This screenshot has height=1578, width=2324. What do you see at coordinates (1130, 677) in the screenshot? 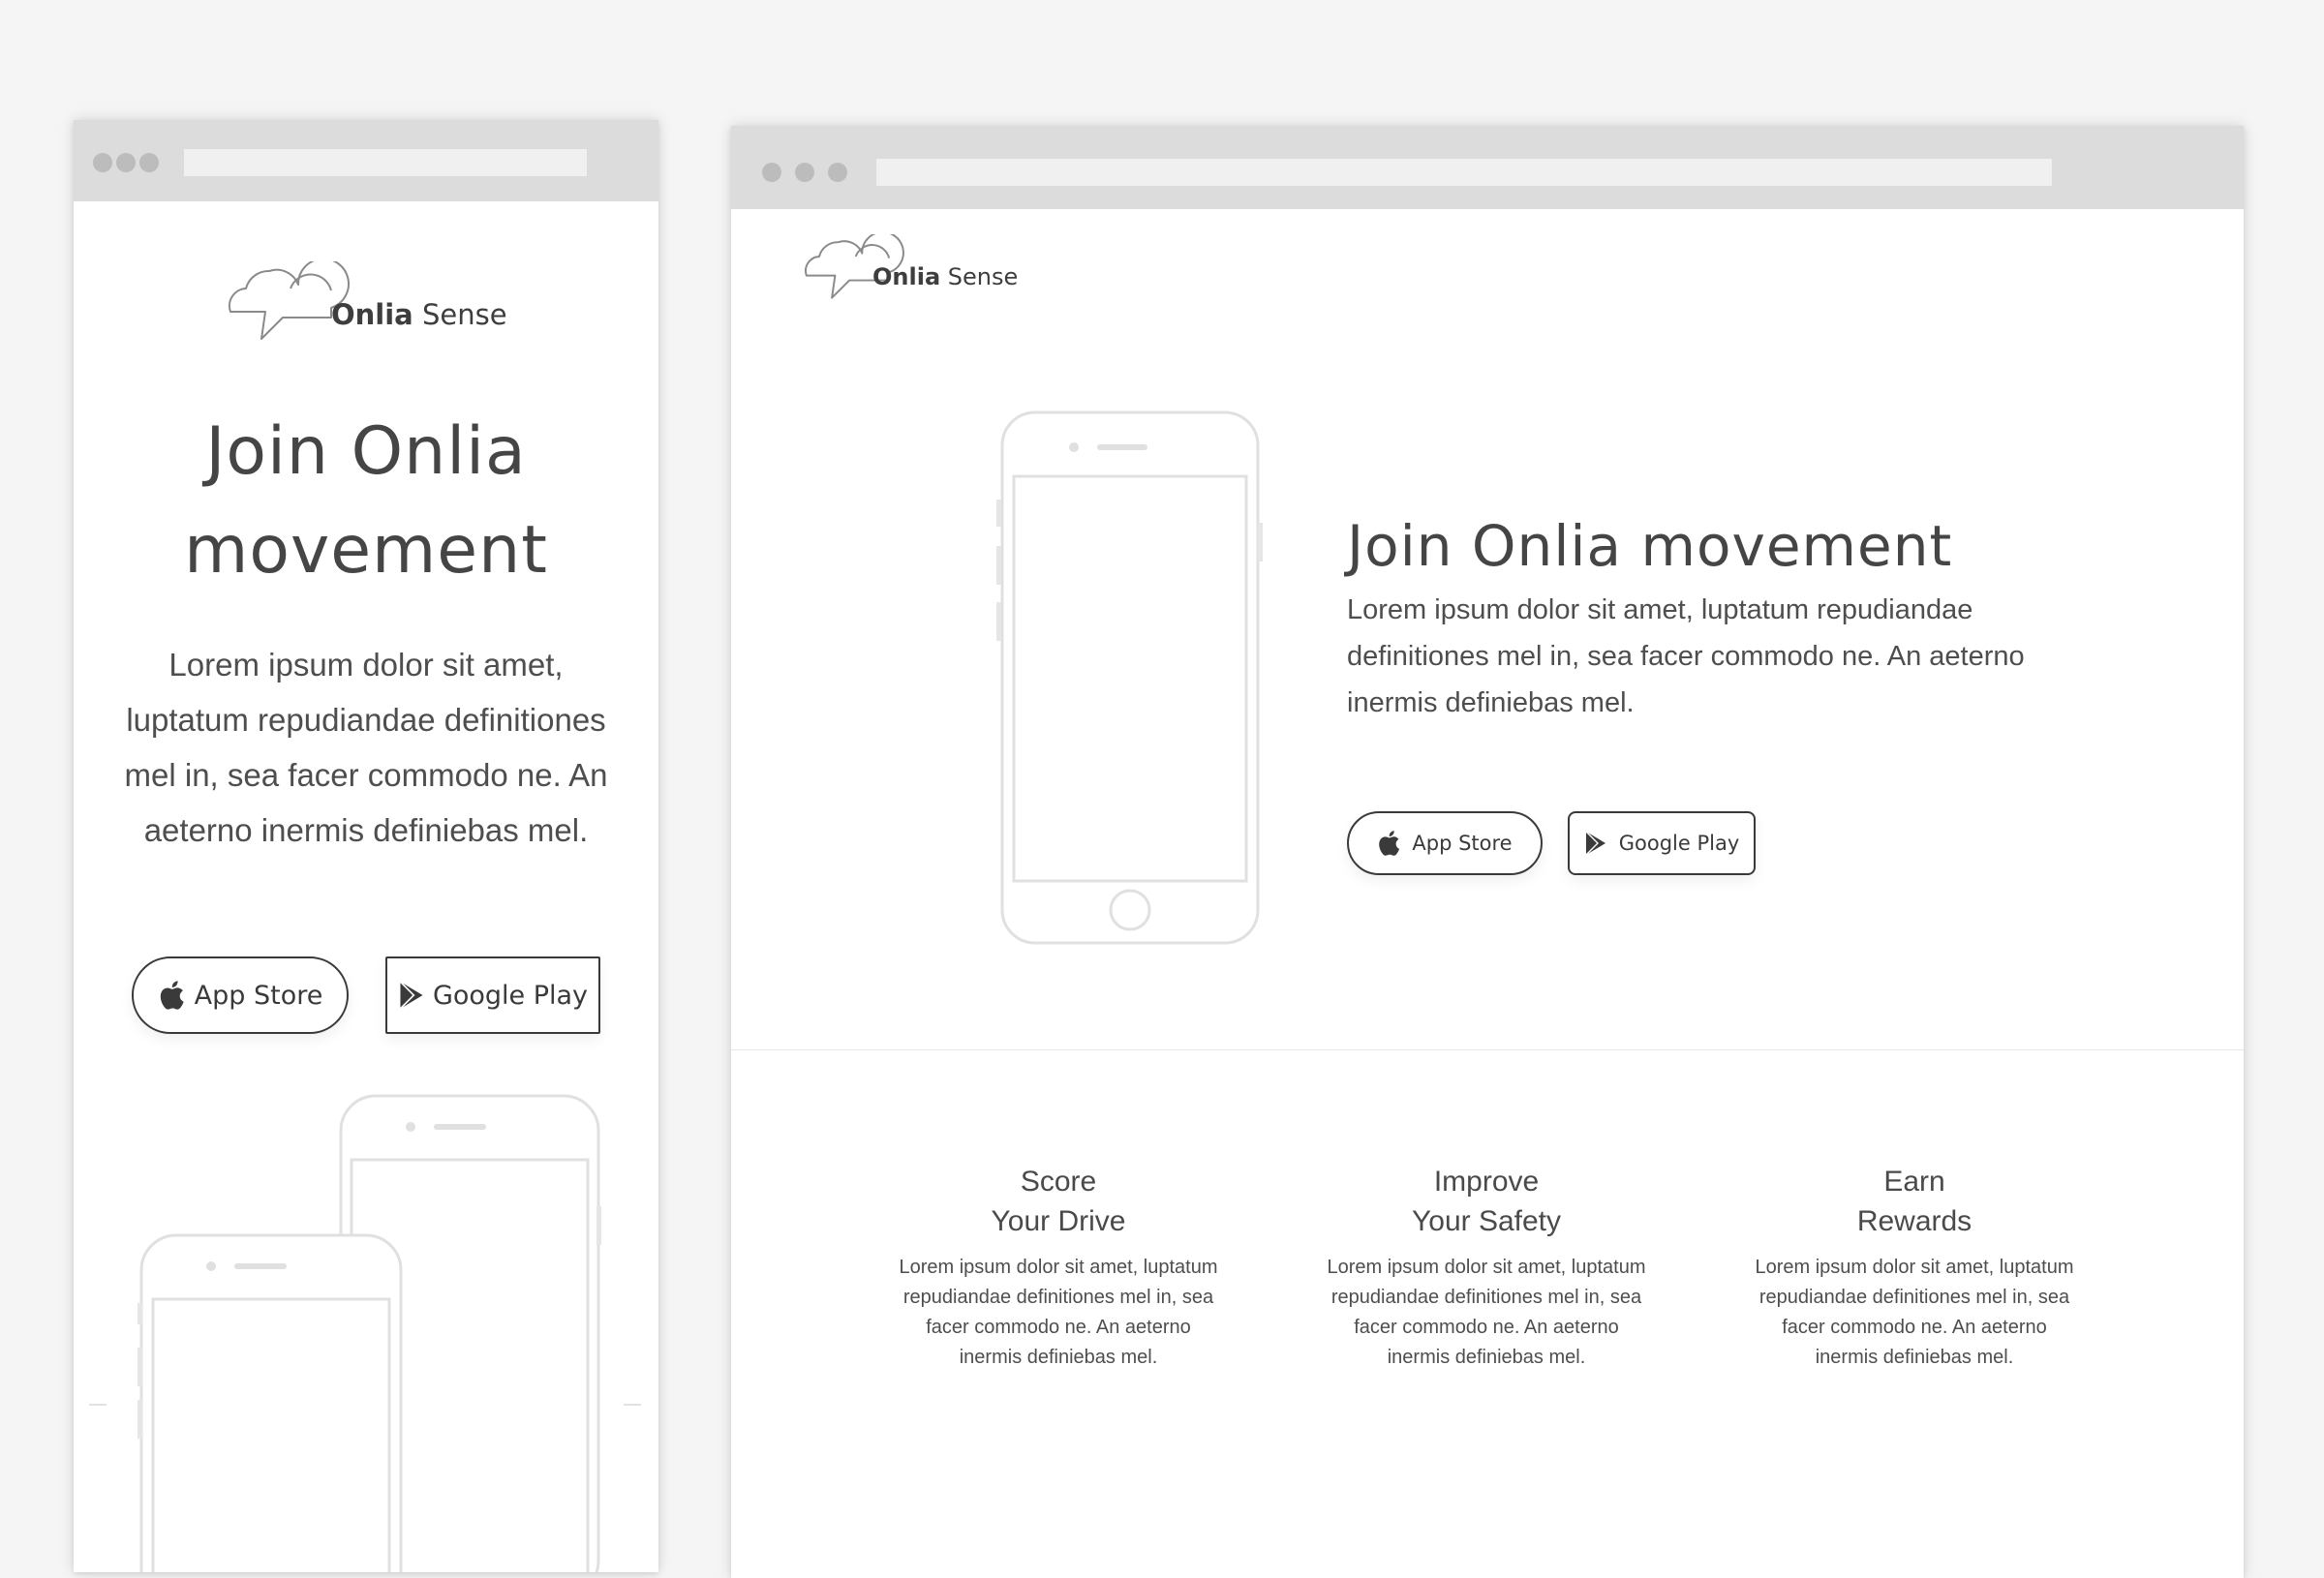
I see `phone-outline-hero` at bounding box center [1130, 677].